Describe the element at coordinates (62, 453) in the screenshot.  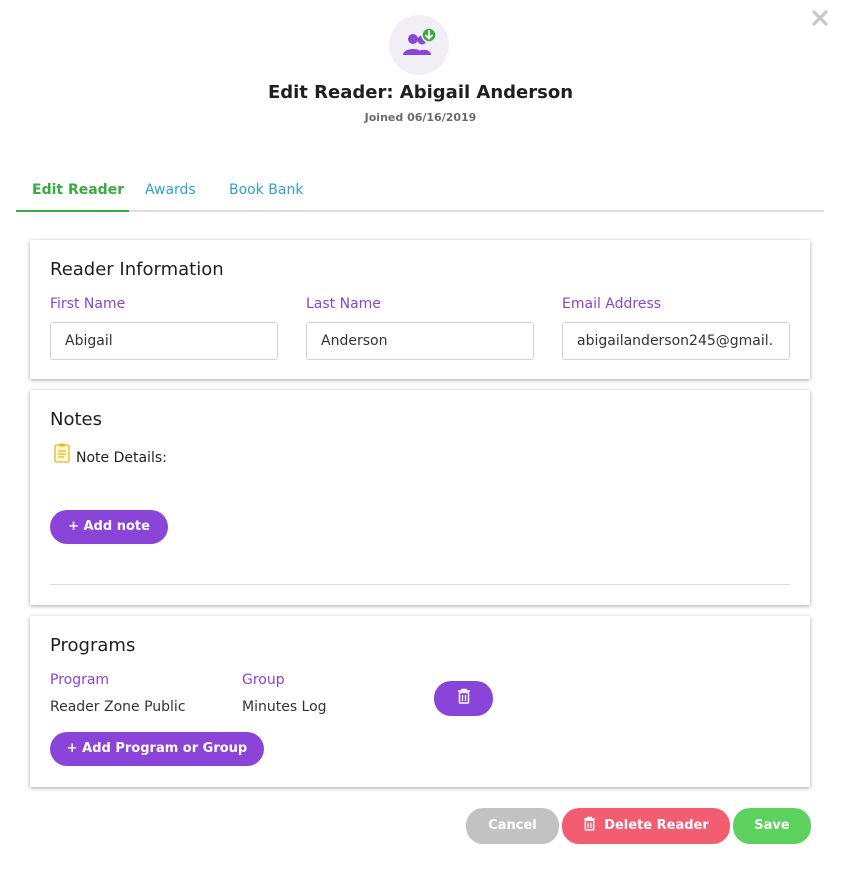
I see `clipboard-icon` at that location.